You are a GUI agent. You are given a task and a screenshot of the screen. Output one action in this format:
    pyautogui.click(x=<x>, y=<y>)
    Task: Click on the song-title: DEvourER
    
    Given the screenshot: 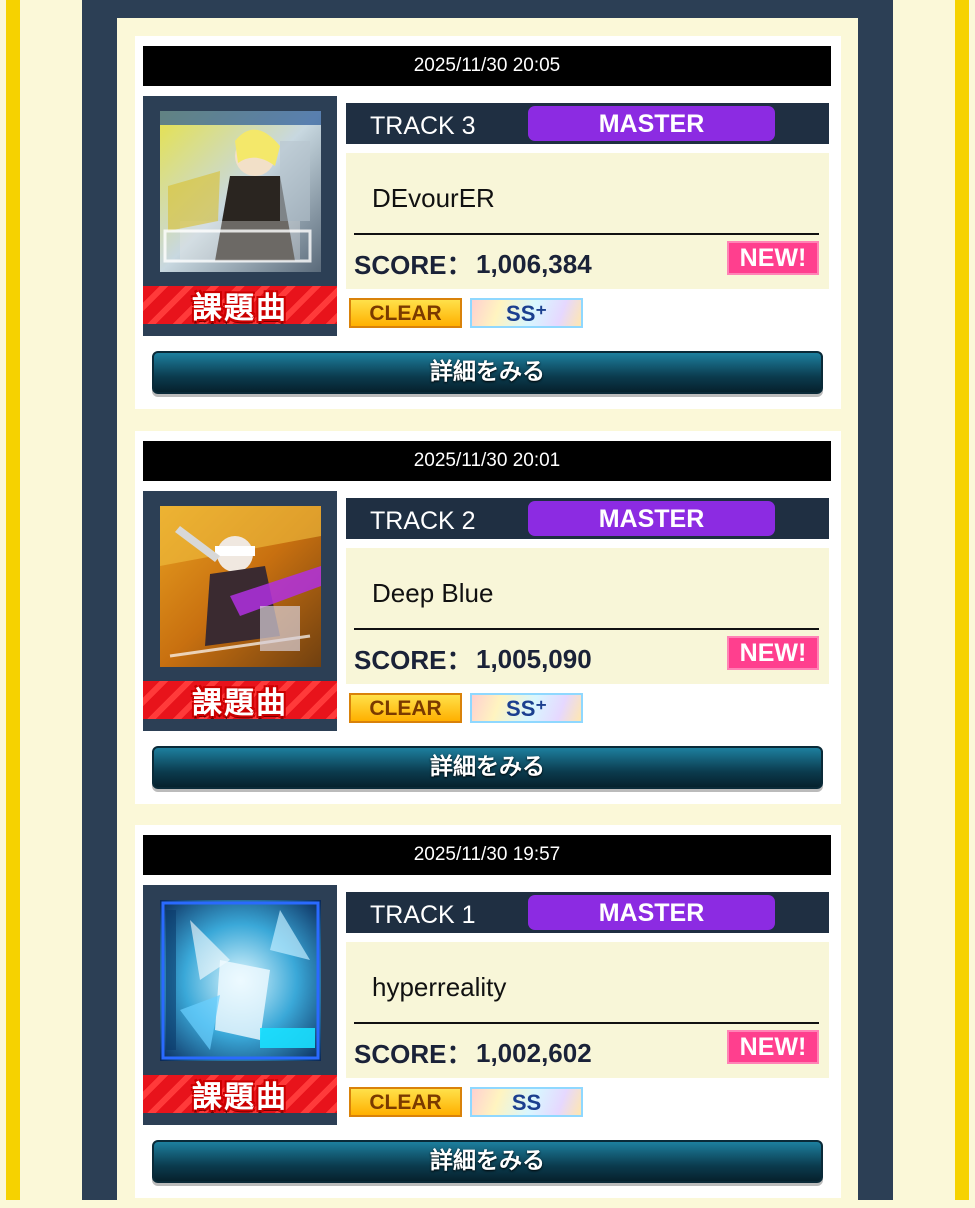 What is the action you would take?
    pyautogui.click(x=433, y=198)
    